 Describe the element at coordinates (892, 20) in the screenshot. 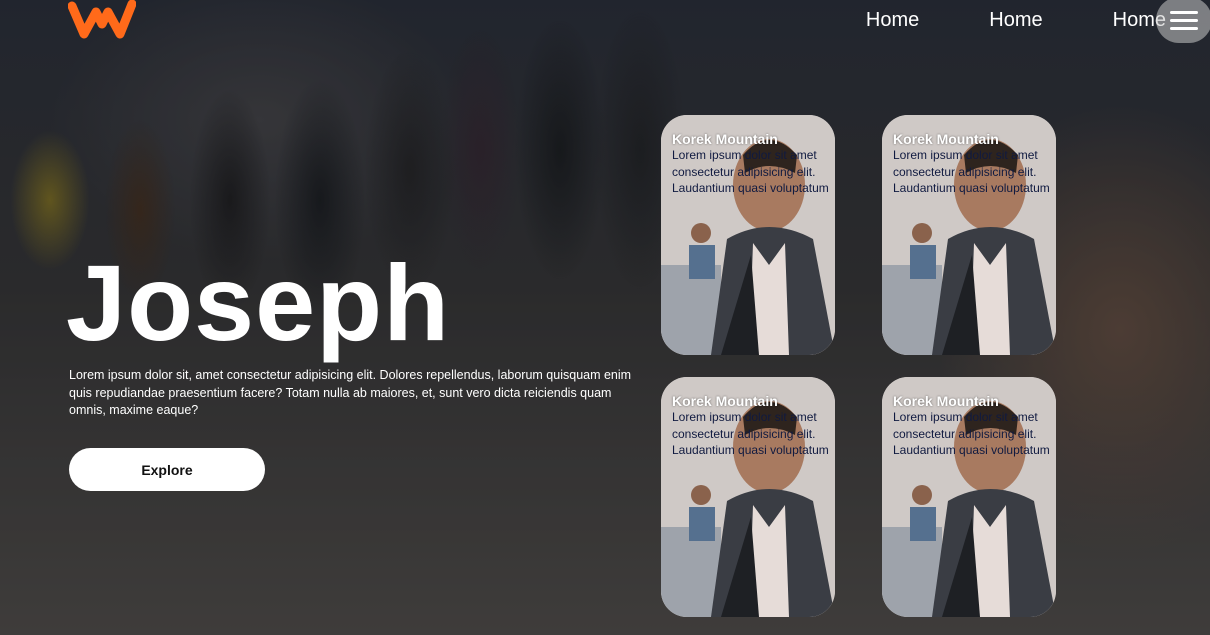

I see `nav-link-home-1: Home` at that location.